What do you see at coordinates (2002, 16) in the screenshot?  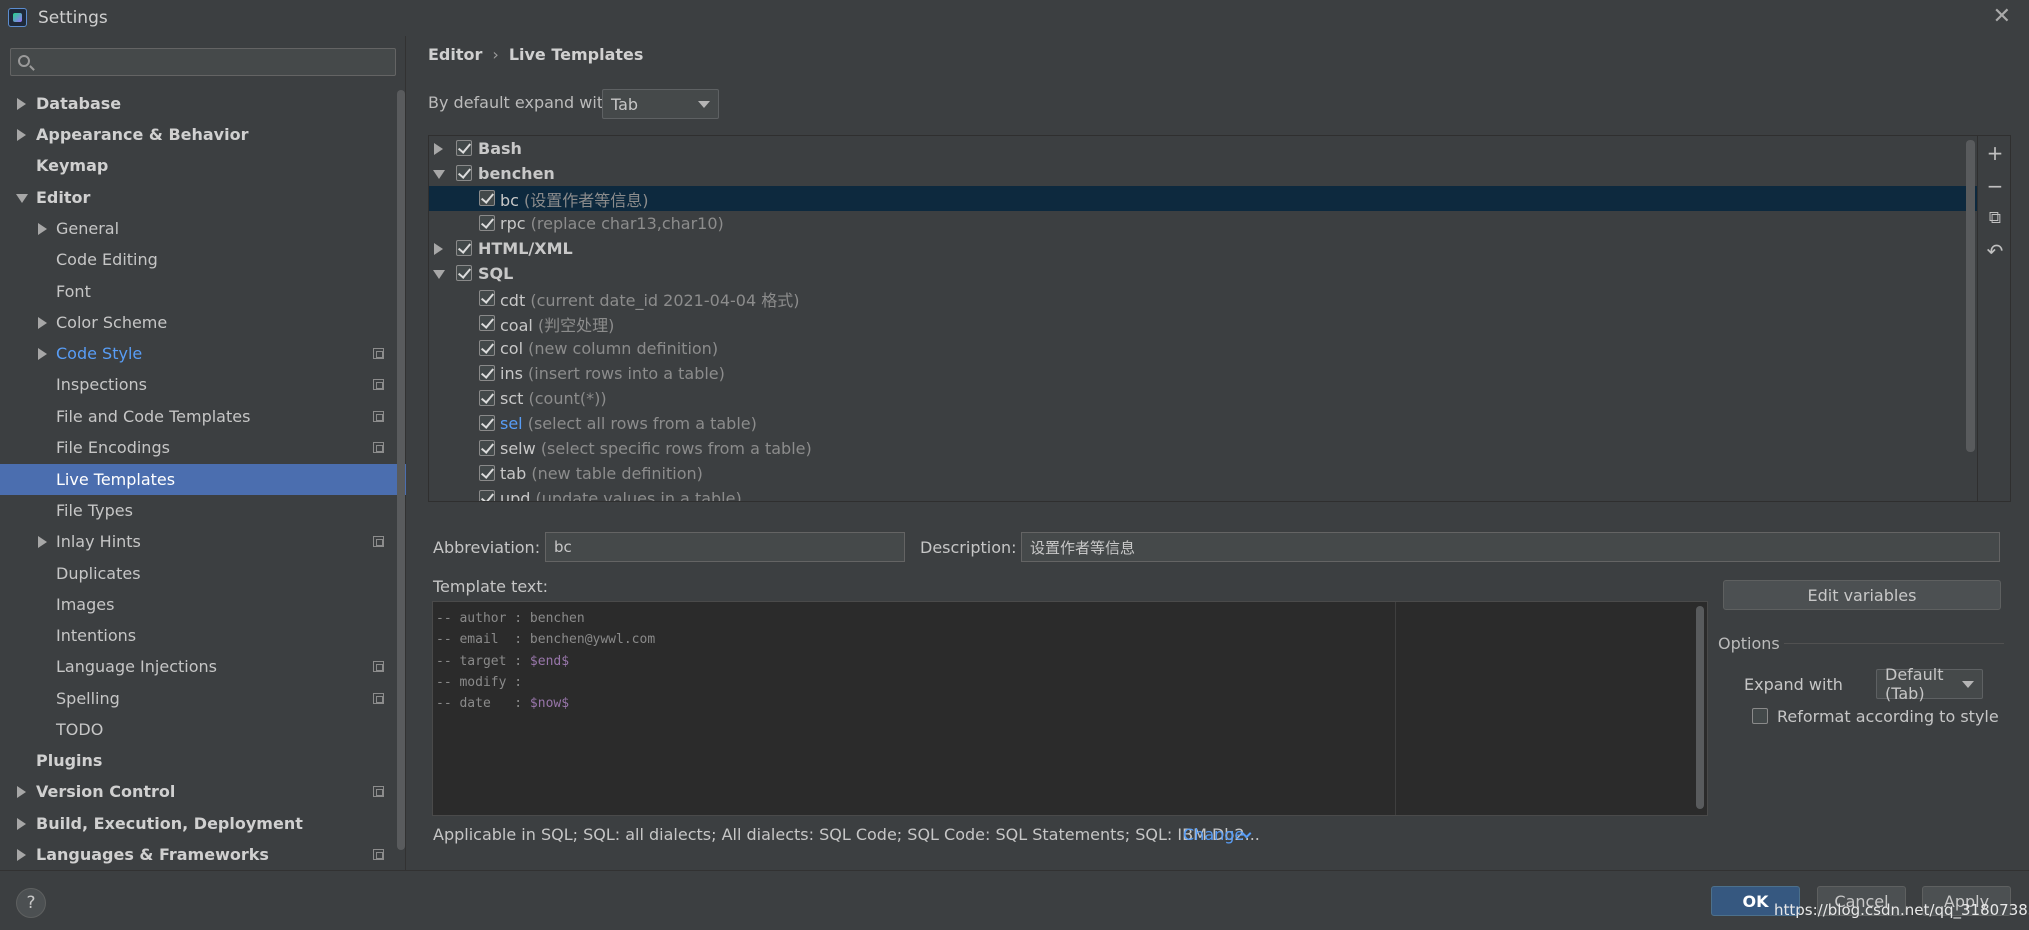 I see `close-icon: ✕` at bounding box center [2002, 16].